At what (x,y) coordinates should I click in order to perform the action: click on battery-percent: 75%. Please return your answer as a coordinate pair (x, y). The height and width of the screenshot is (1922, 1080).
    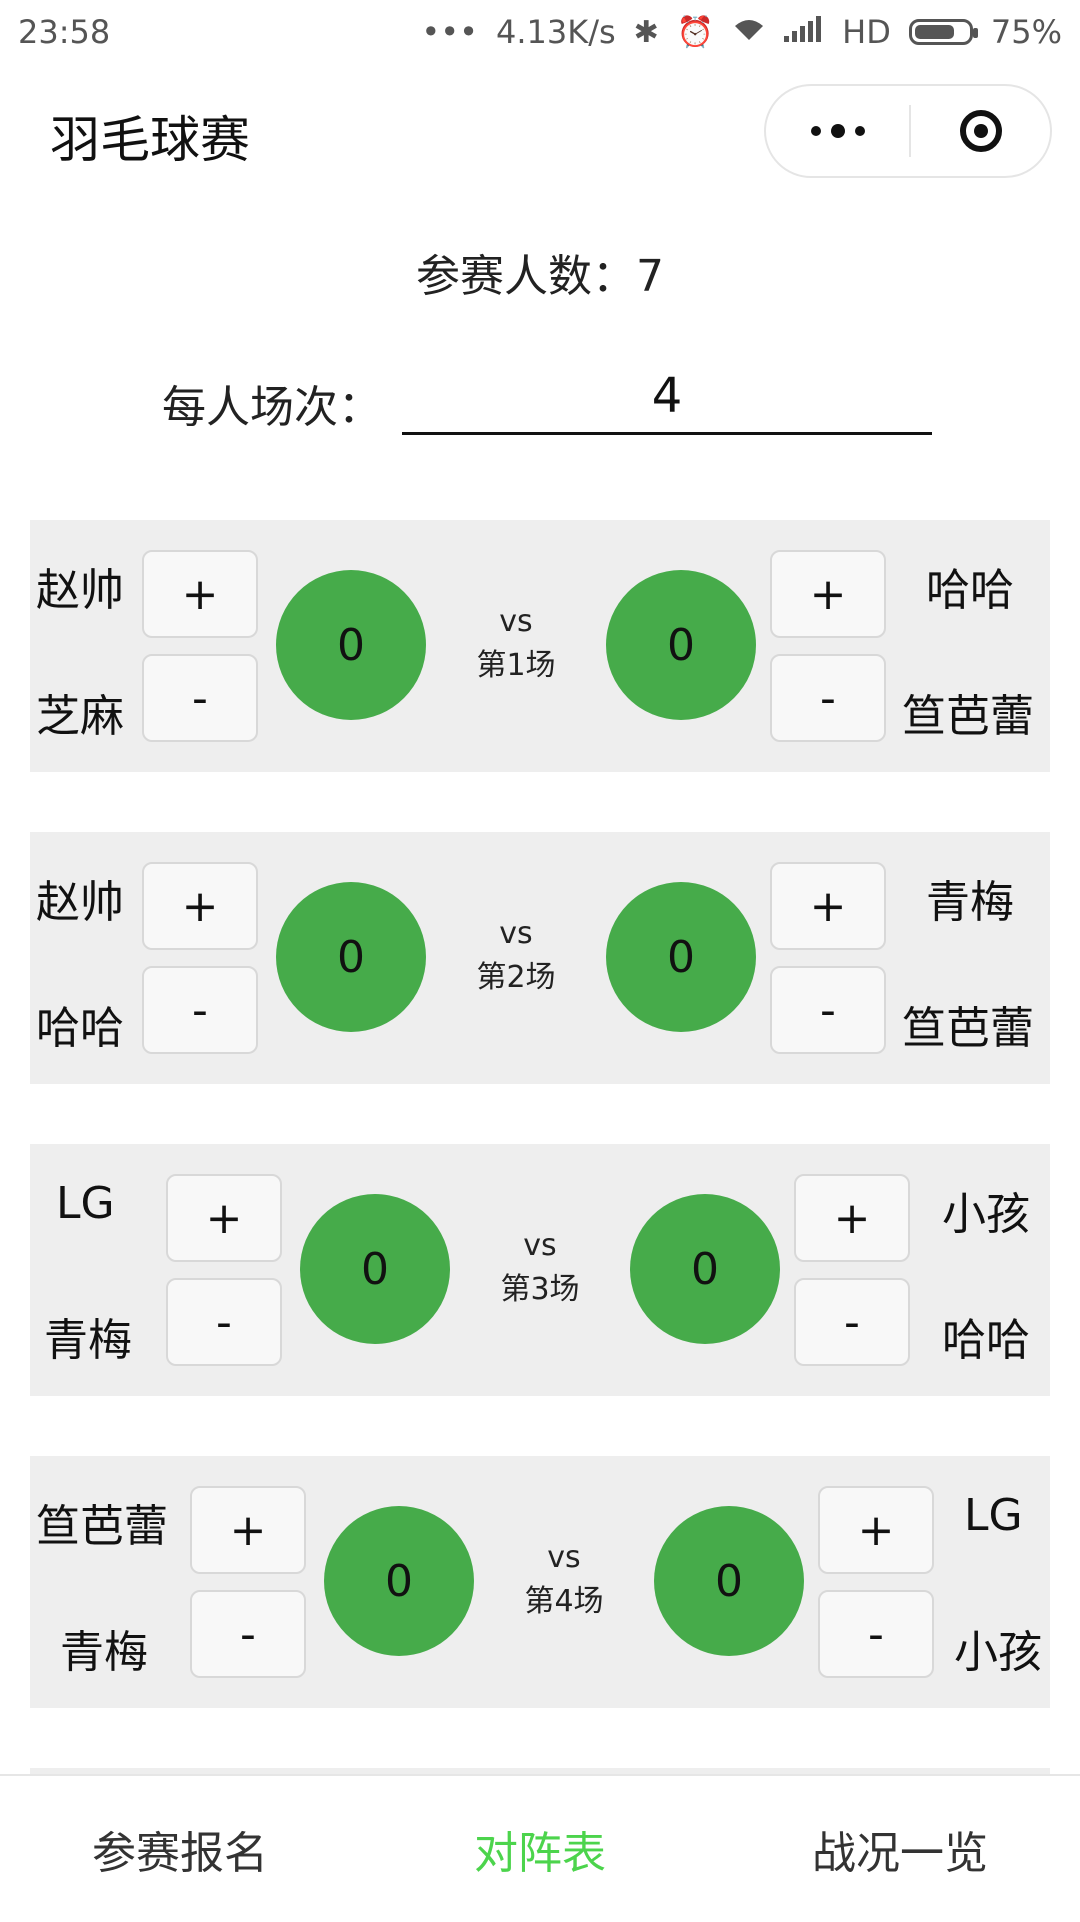
    Looking at the image, I should click on (1026, 32).